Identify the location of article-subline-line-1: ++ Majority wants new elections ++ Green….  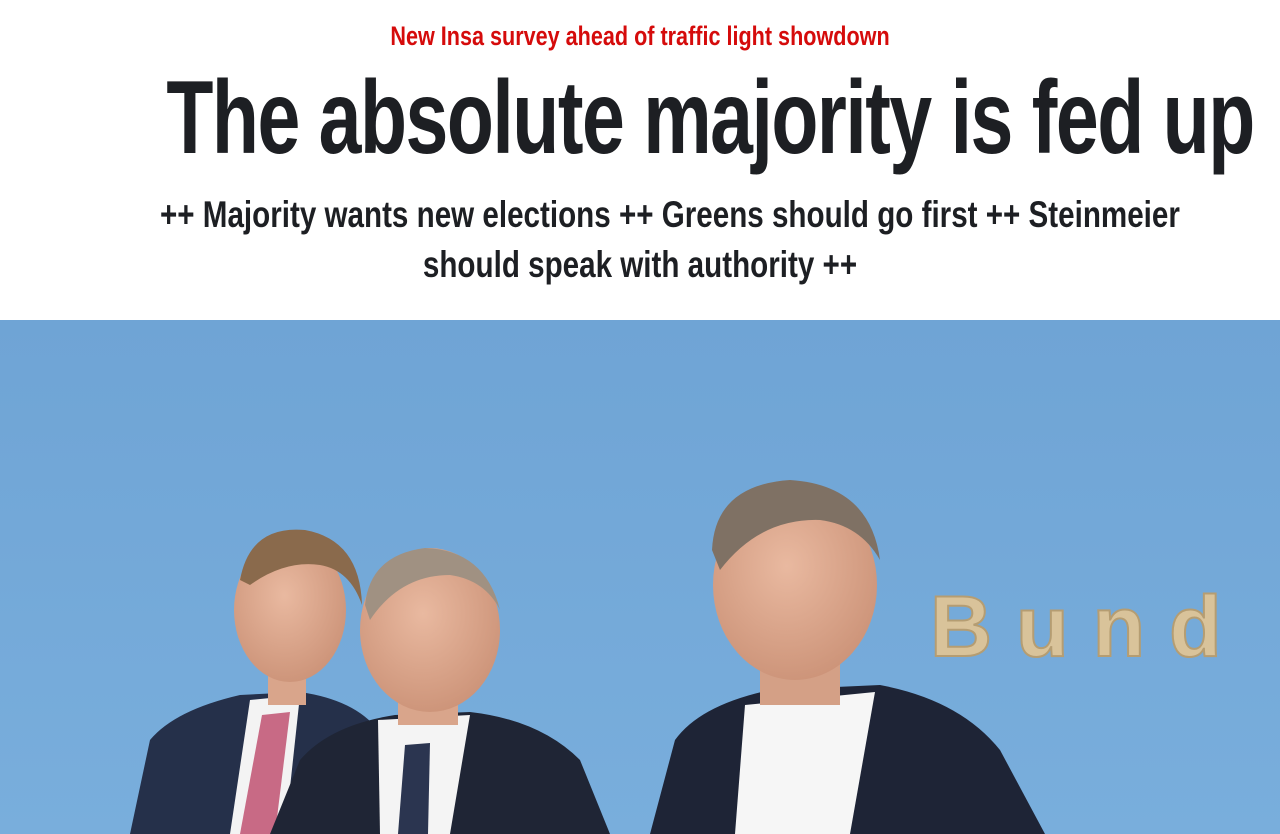
(670, 214).